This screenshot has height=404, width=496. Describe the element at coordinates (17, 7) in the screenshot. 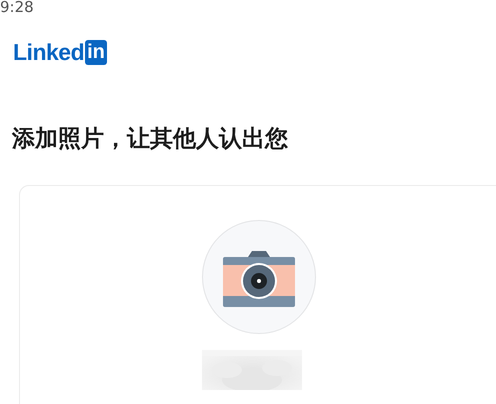

I see `status-time: 9:28` at that location.